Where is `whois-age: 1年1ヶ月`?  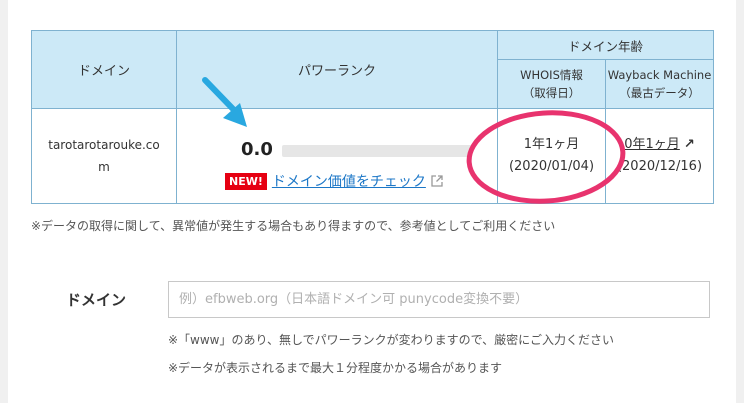 whois-age: 1年1ヶ月 is located at coordinates (551, 144).